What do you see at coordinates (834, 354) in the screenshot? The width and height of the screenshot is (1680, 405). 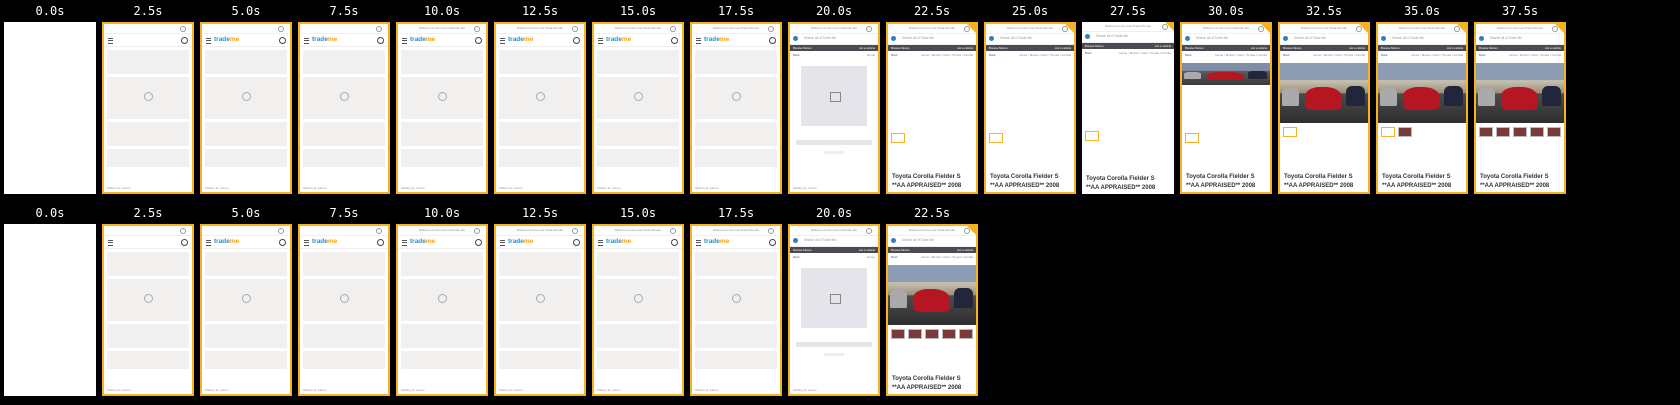 I see `show-more-button` at bounding box center [834, 354].